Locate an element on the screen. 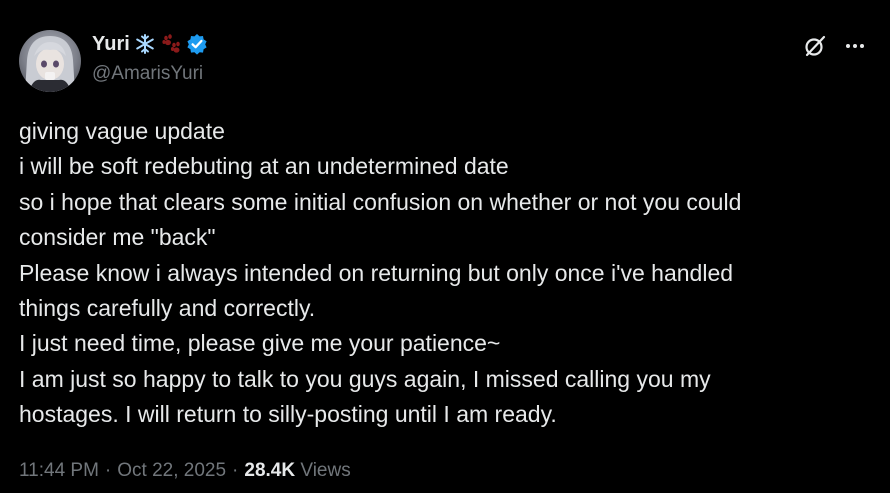  views-link: 28.4K Views is located at coordinates (297, 471).